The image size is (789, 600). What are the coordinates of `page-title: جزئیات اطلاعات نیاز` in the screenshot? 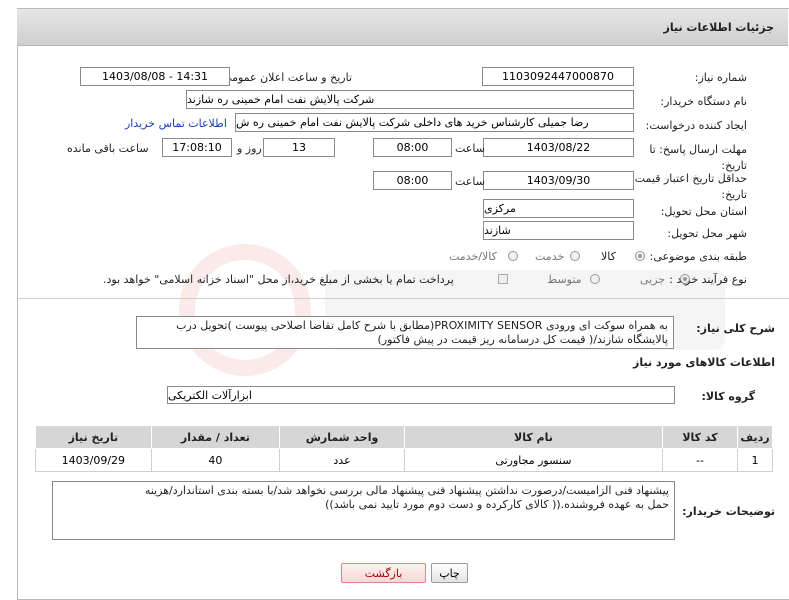 It's located at (719, 27).